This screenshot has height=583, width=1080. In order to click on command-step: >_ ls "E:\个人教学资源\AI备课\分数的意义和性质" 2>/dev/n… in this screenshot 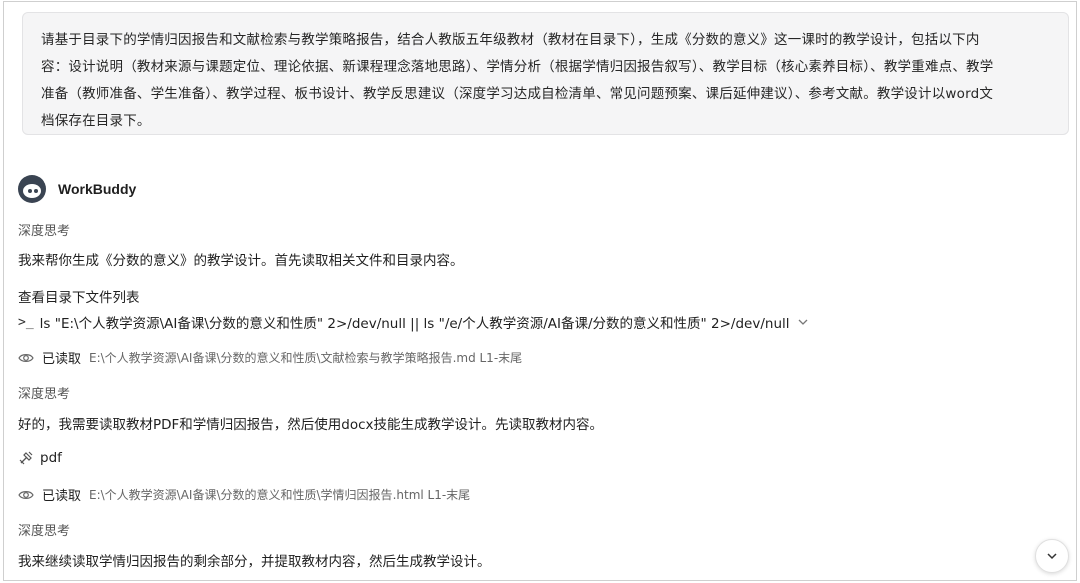, I will do `click(413, 322)`.